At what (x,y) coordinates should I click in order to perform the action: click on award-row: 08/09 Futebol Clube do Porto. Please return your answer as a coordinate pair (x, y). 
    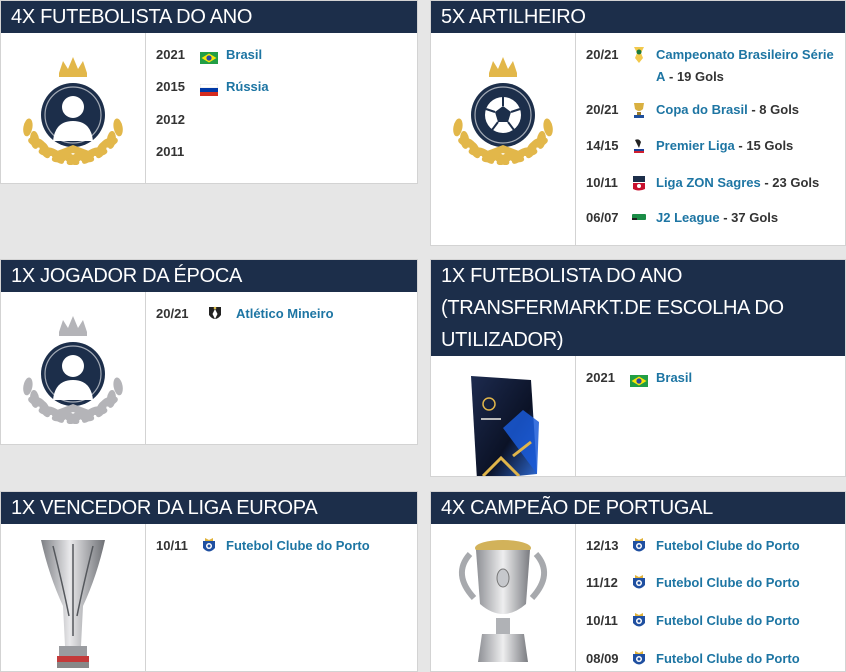
    Looking at the image, I should click on (712, 659).